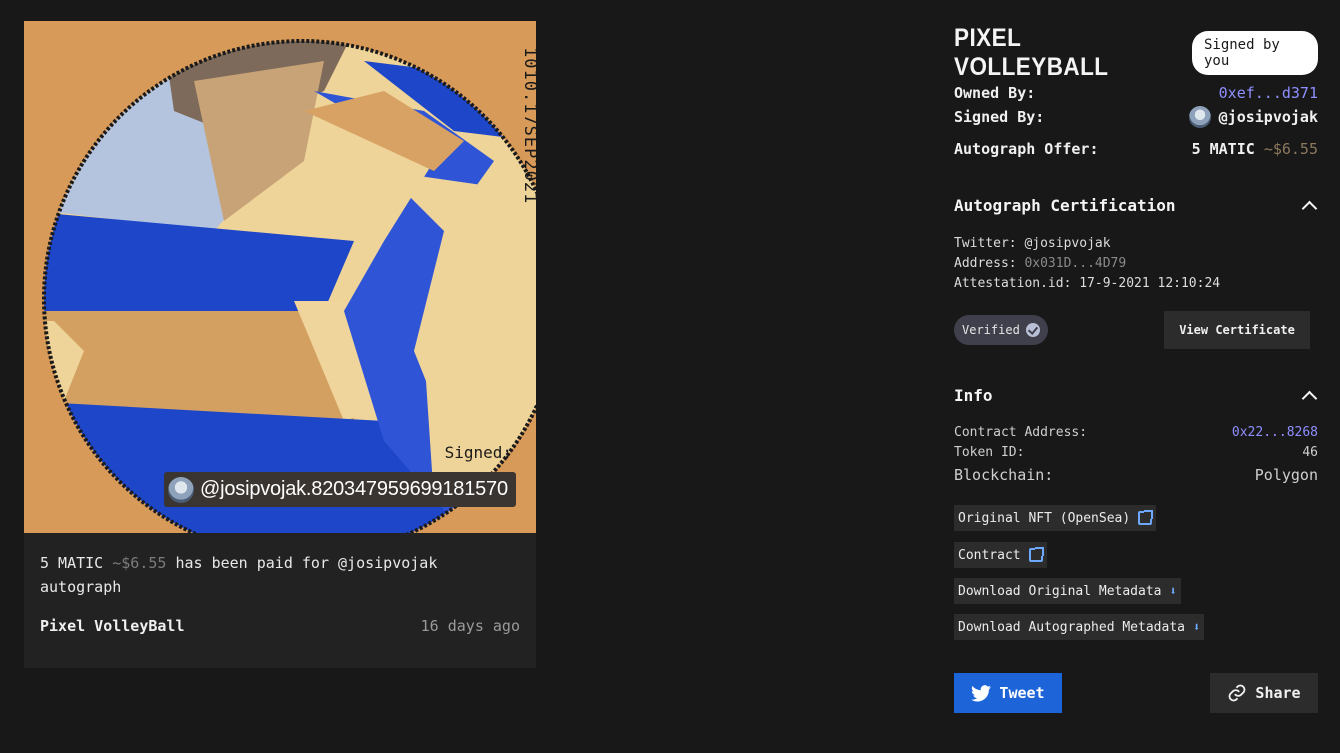 This screenshot has width=1340, height=753. What do you see at coordinates (1044, 518) in the screenshot?
I see `original-nft-label: Original NFT (OpenSea)` at bounding box center [1044, 518].